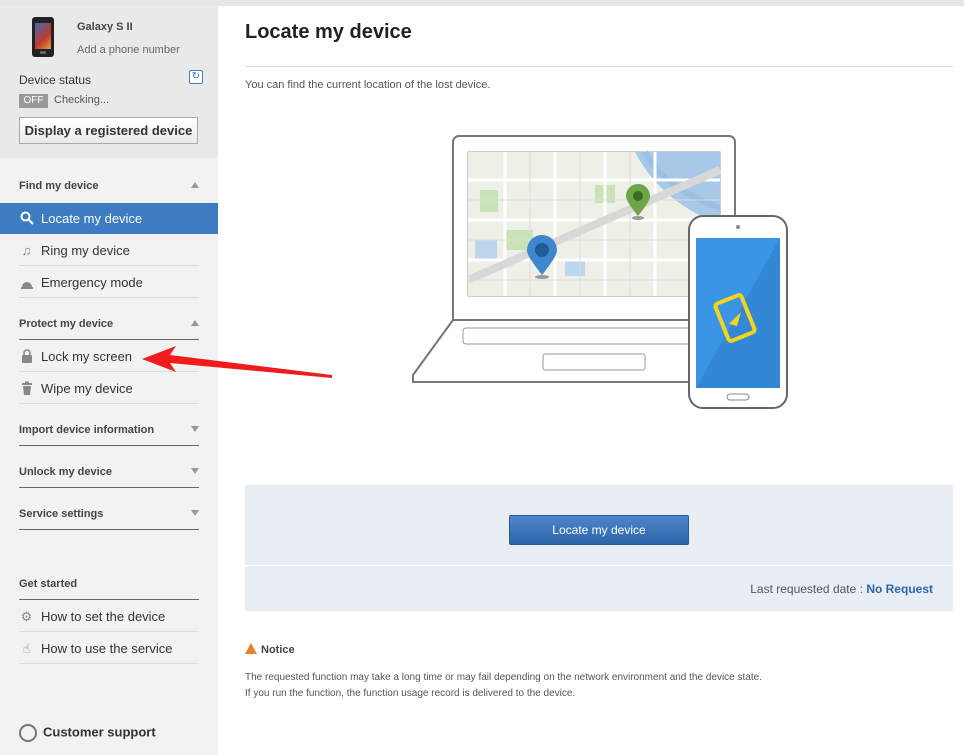 The image size is (964, 755). Describe the element at coordinates (43, 37) in the screenshot. I see `device-thumbnail` at that location.